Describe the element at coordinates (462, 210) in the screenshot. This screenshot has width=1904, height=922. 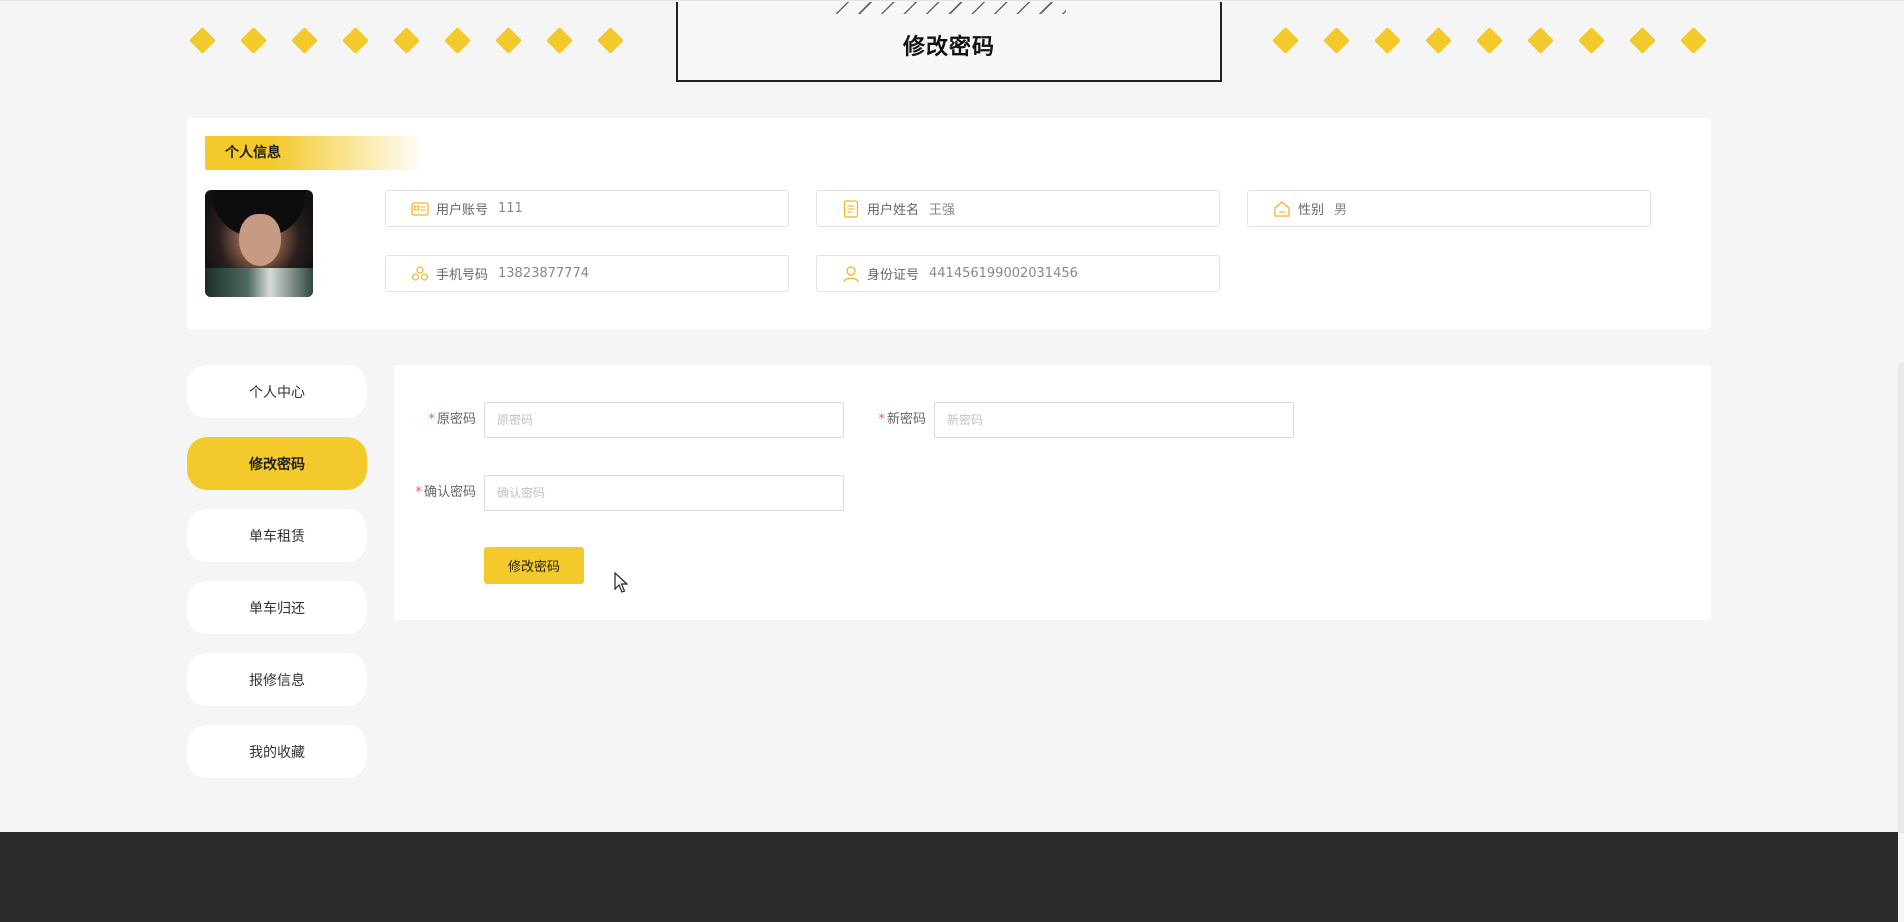
I see `info-label: 用户账号` at that location.